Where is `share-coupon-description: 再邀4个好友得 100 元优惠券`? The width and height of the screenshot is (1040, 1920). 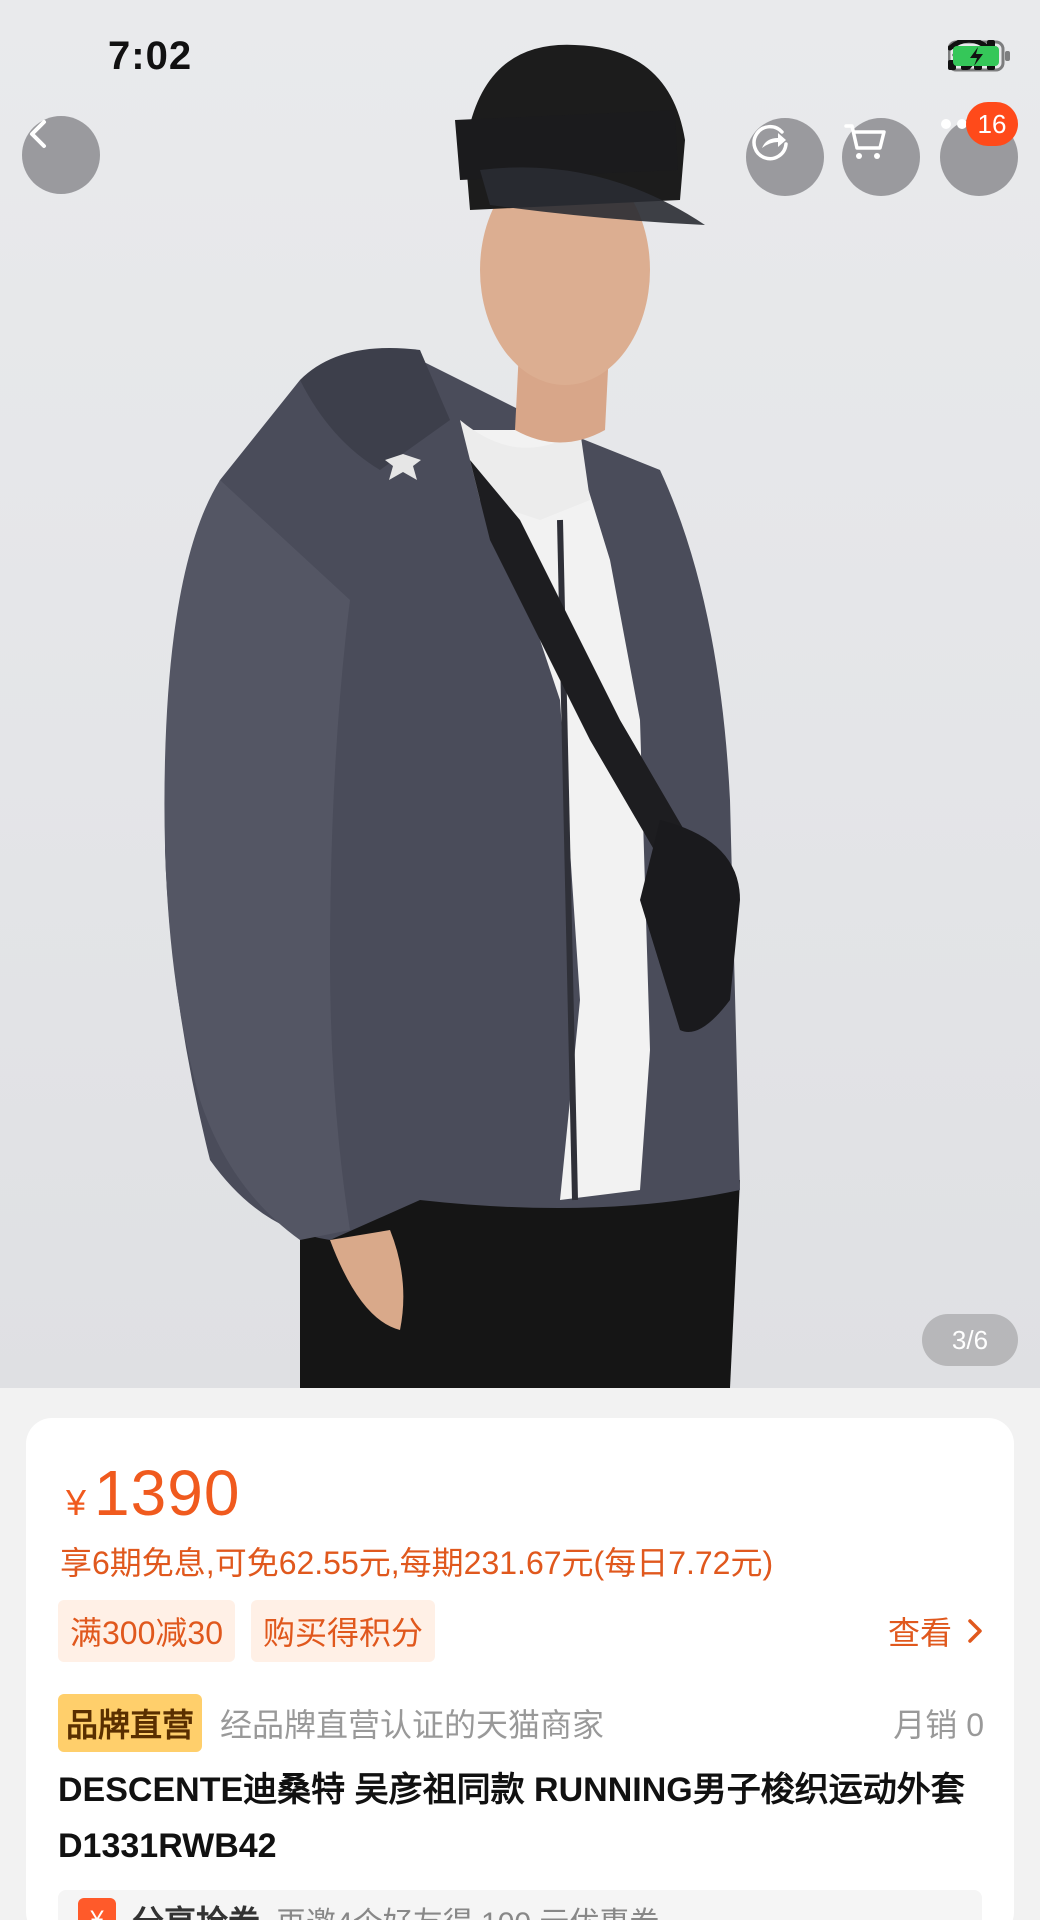 share-coupon-description: 再邀4个好友得 100 元优惠券 is located at coordinates (467, 1909).